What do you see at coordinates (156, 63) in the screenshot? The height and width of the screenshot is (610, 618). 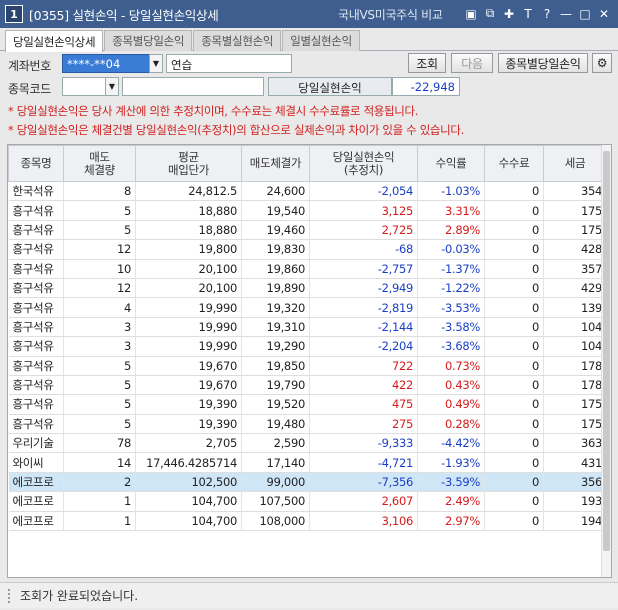 I see `account-dropdown-button: ▼` at bounding box center [156, 63].